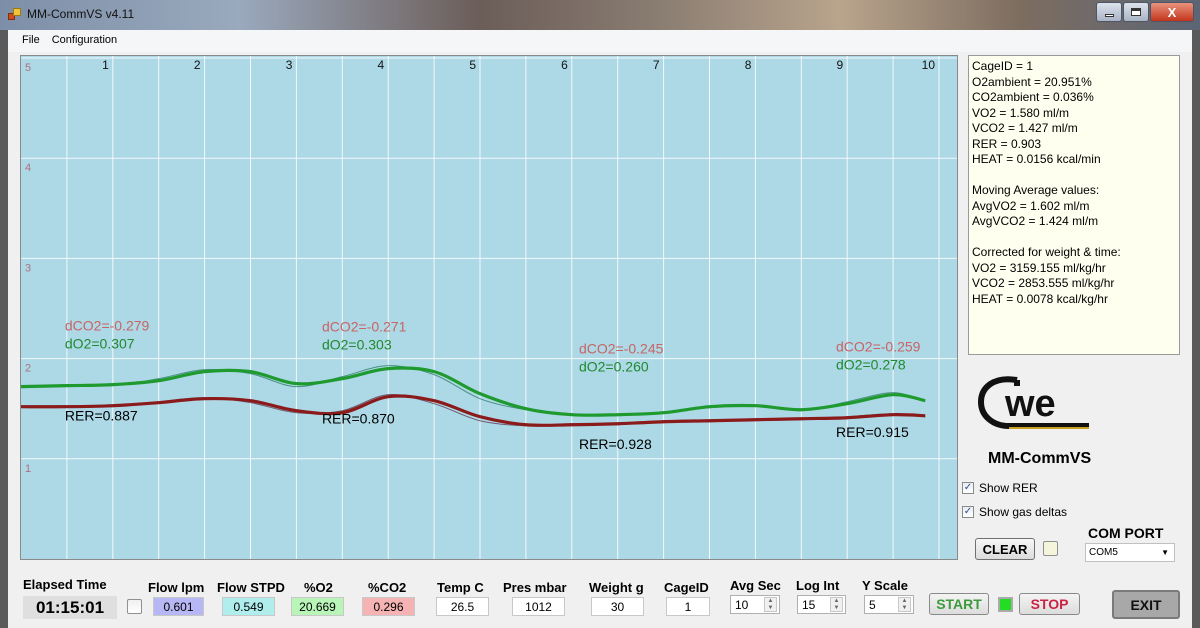  I want to click on title-bar: MM-CommVS v4.11 X, so click(600, 15).